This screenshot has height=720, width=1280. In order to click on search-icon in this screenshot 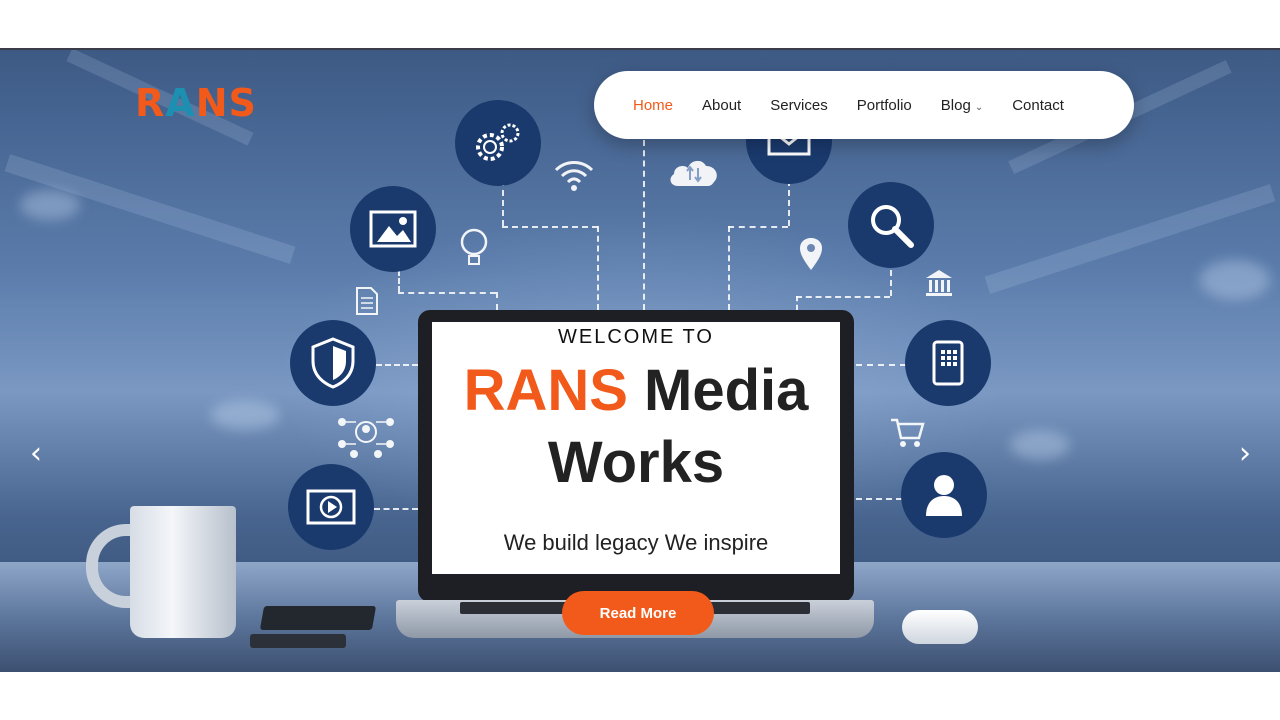, I will do `click(891, 225)`.